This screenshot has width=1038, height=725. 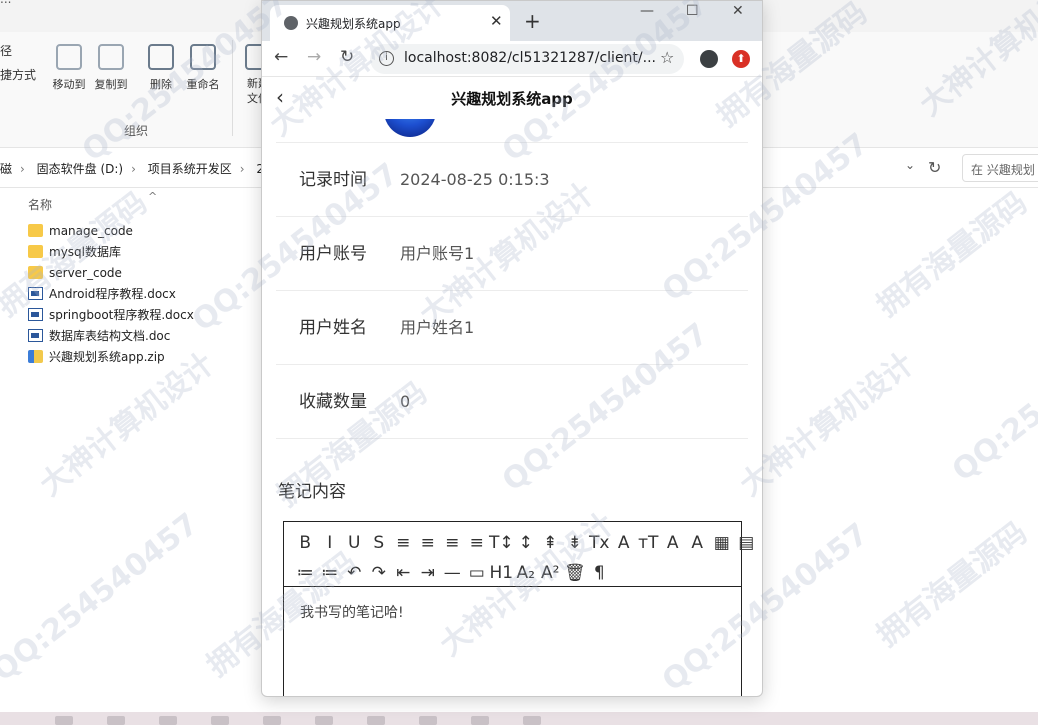 I want to click on clear-format-icon: Tx, so click(x=599, y=543).